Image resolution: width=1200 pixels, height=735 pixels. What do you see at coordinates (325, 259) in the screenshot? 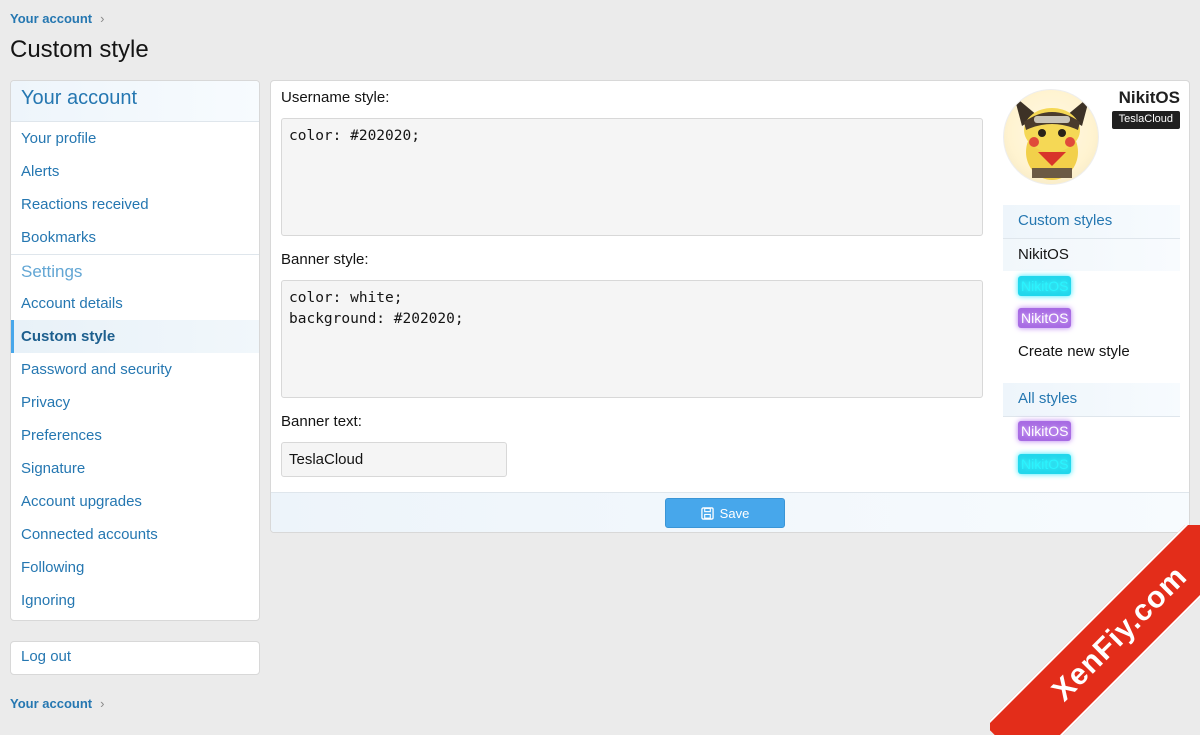
I see `banner-style-label: Banner style:` at bounding box center [325, 259].